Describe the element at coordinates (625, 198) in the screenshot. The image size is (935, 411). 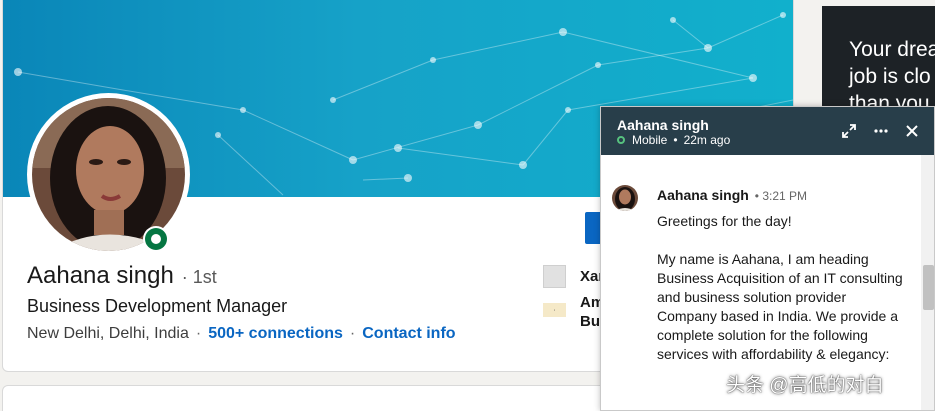
I see `sender-avatar` at that location.